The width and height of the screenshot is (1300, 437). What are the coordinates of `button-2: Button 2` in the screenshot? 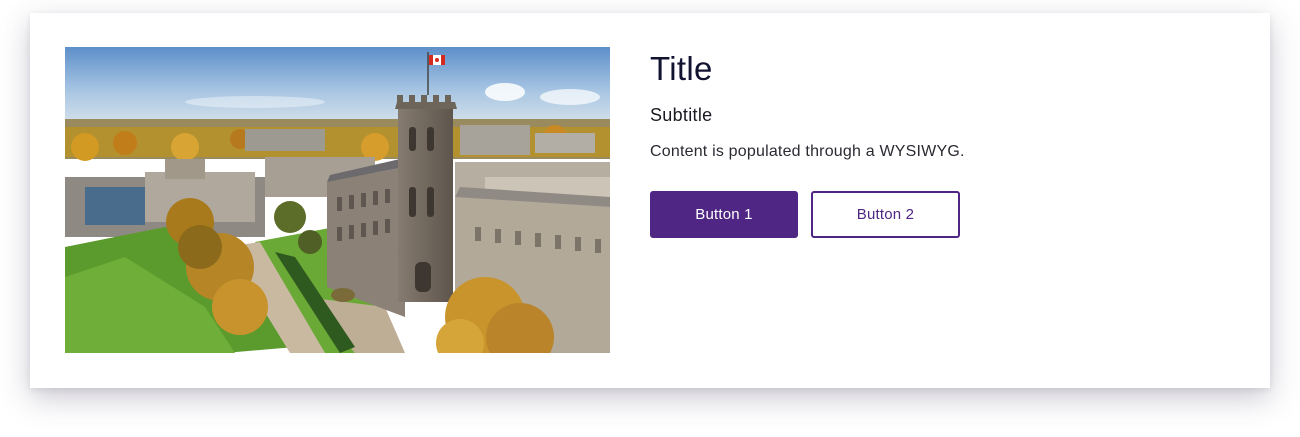 It's located at (885, 214).